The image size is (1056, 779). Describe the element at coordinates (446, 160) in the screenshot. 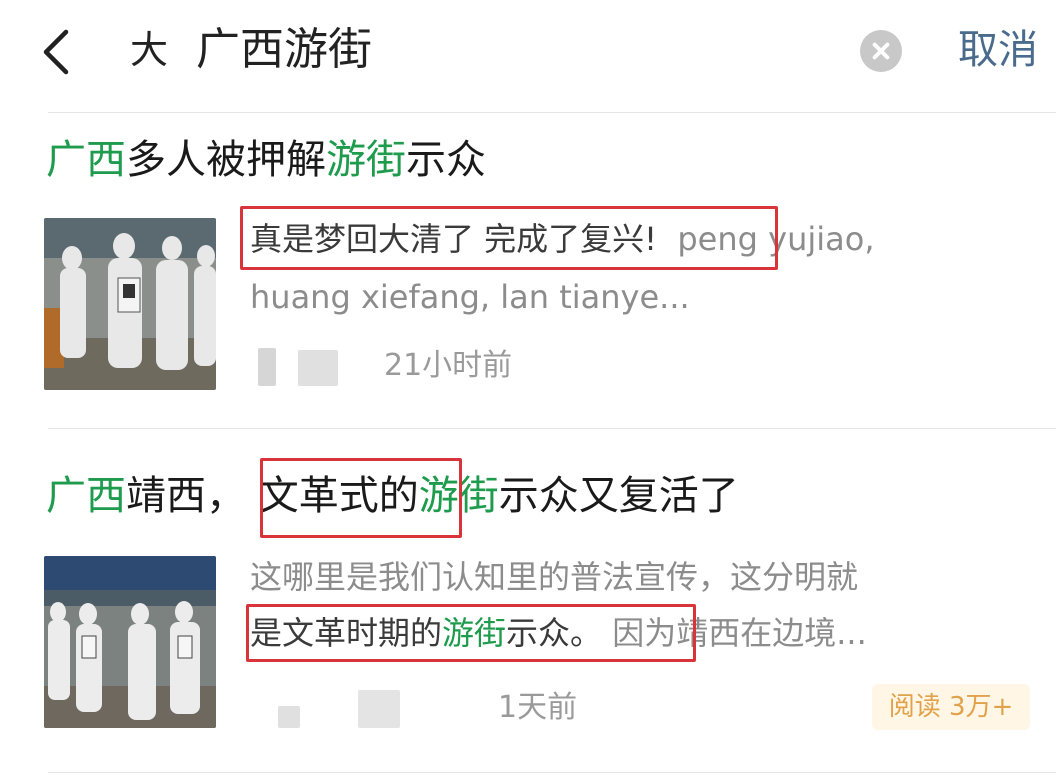

I see `title-text: 示众` at that location.